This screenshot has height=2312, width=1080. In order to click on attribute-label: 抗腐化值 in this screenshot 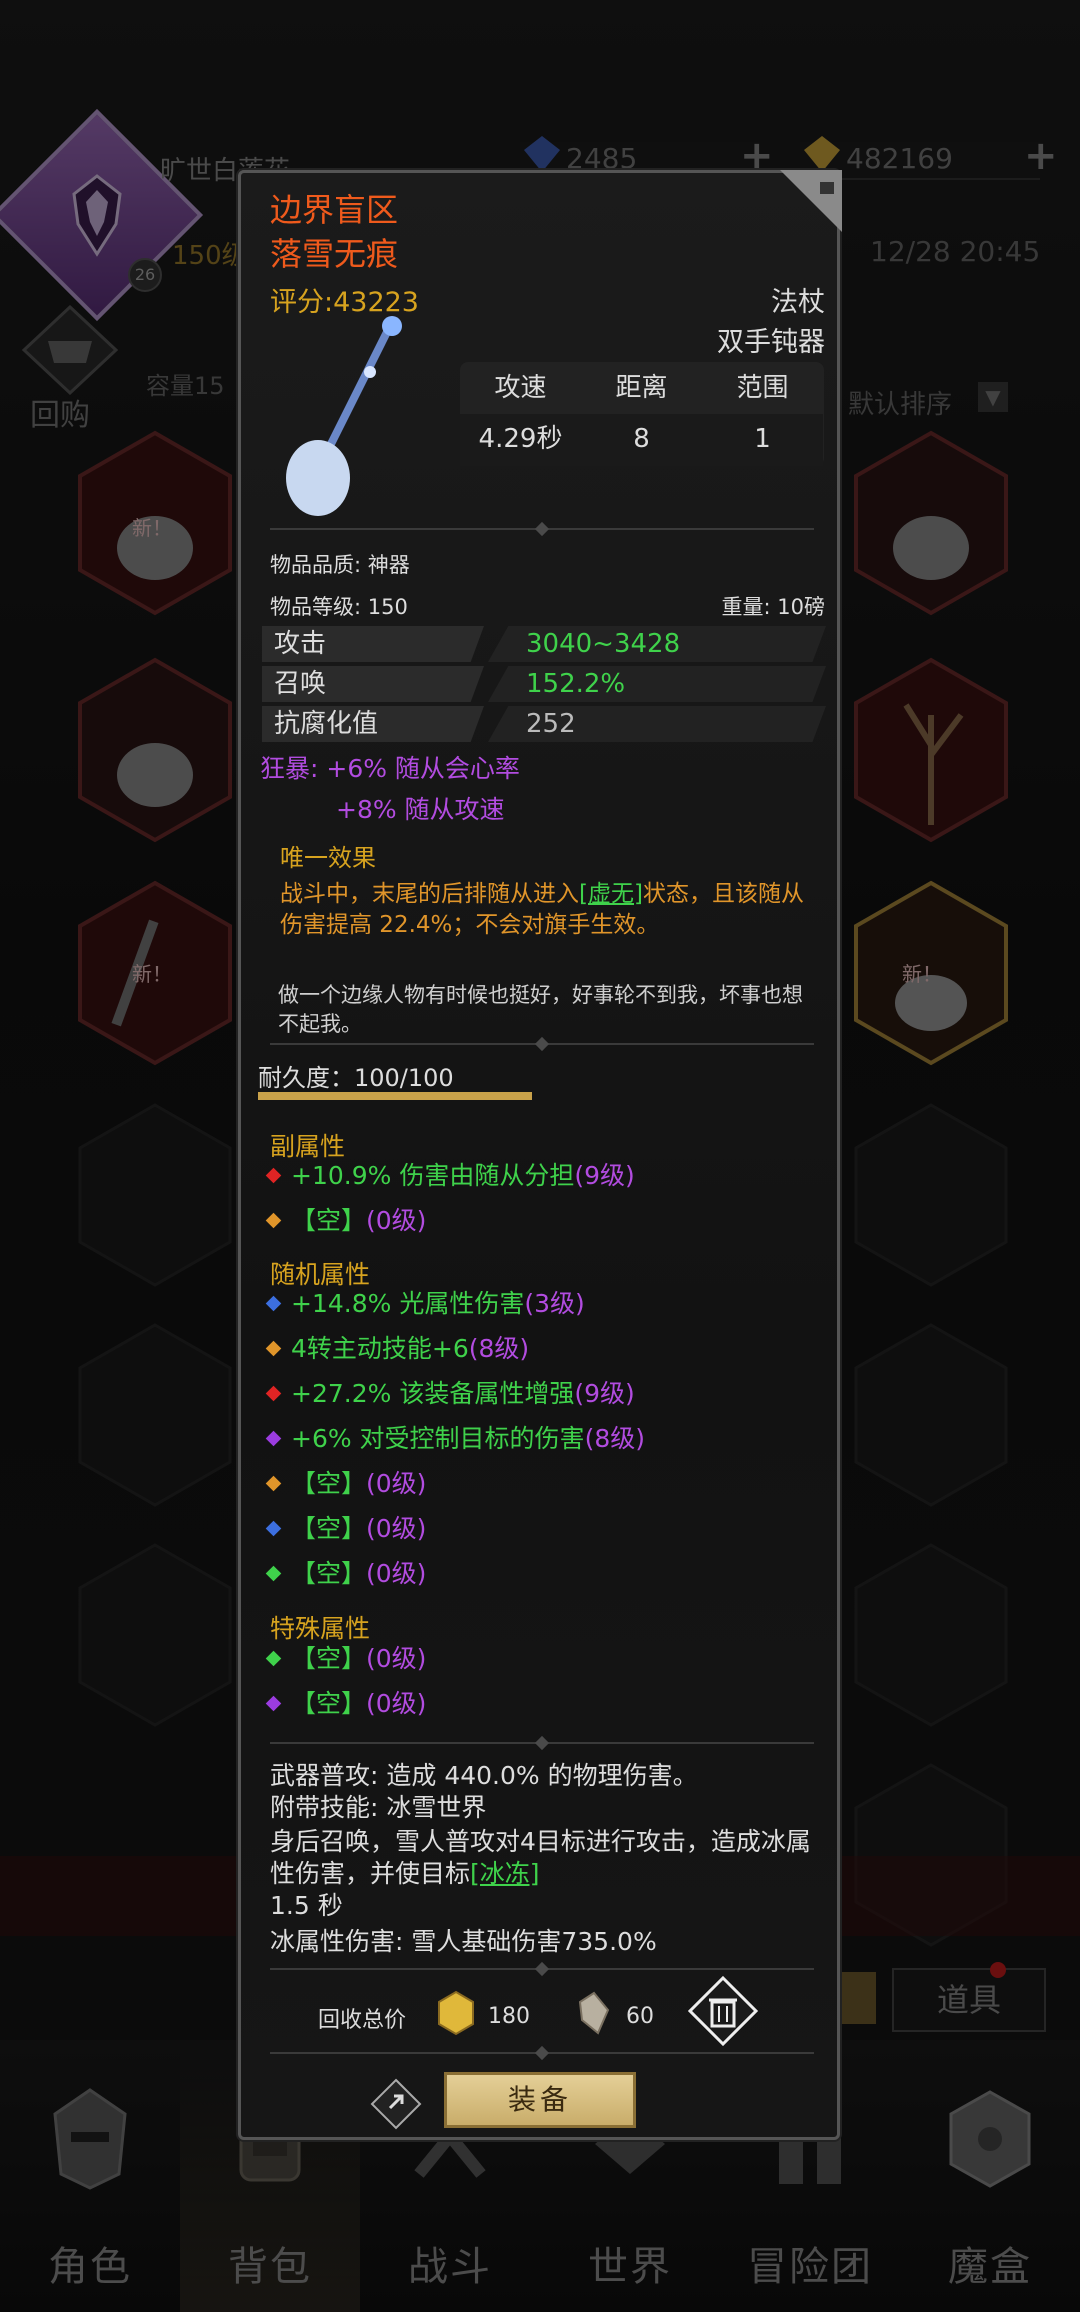, I will do `click(373, 724)`.